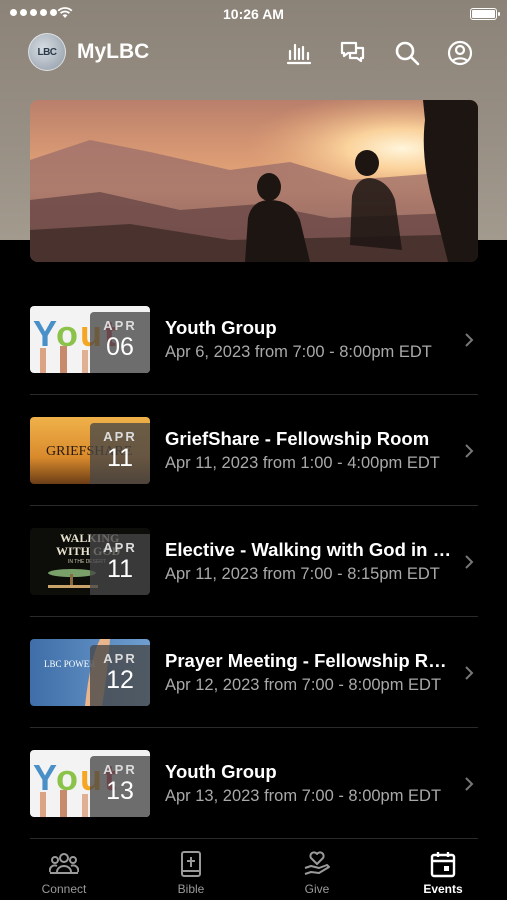  Describe the element at coordinates (317, 889) in the screenshot. I see `tab-label: Give` at that location.